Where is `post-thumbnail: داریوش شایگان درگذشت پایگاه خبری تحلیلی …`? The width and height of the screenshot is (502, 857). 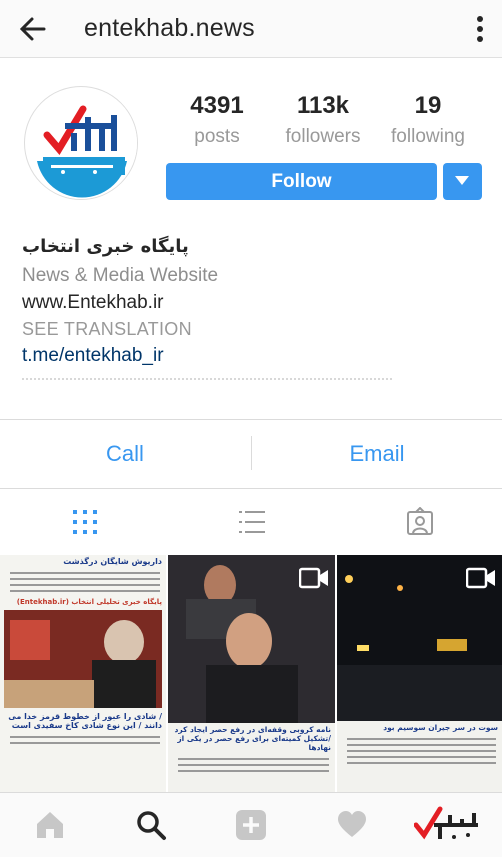
post-thumbnail: داریوش شایگان درگذشت پایگاه خبری تحلیلی … is located at coordinates (83, 673).